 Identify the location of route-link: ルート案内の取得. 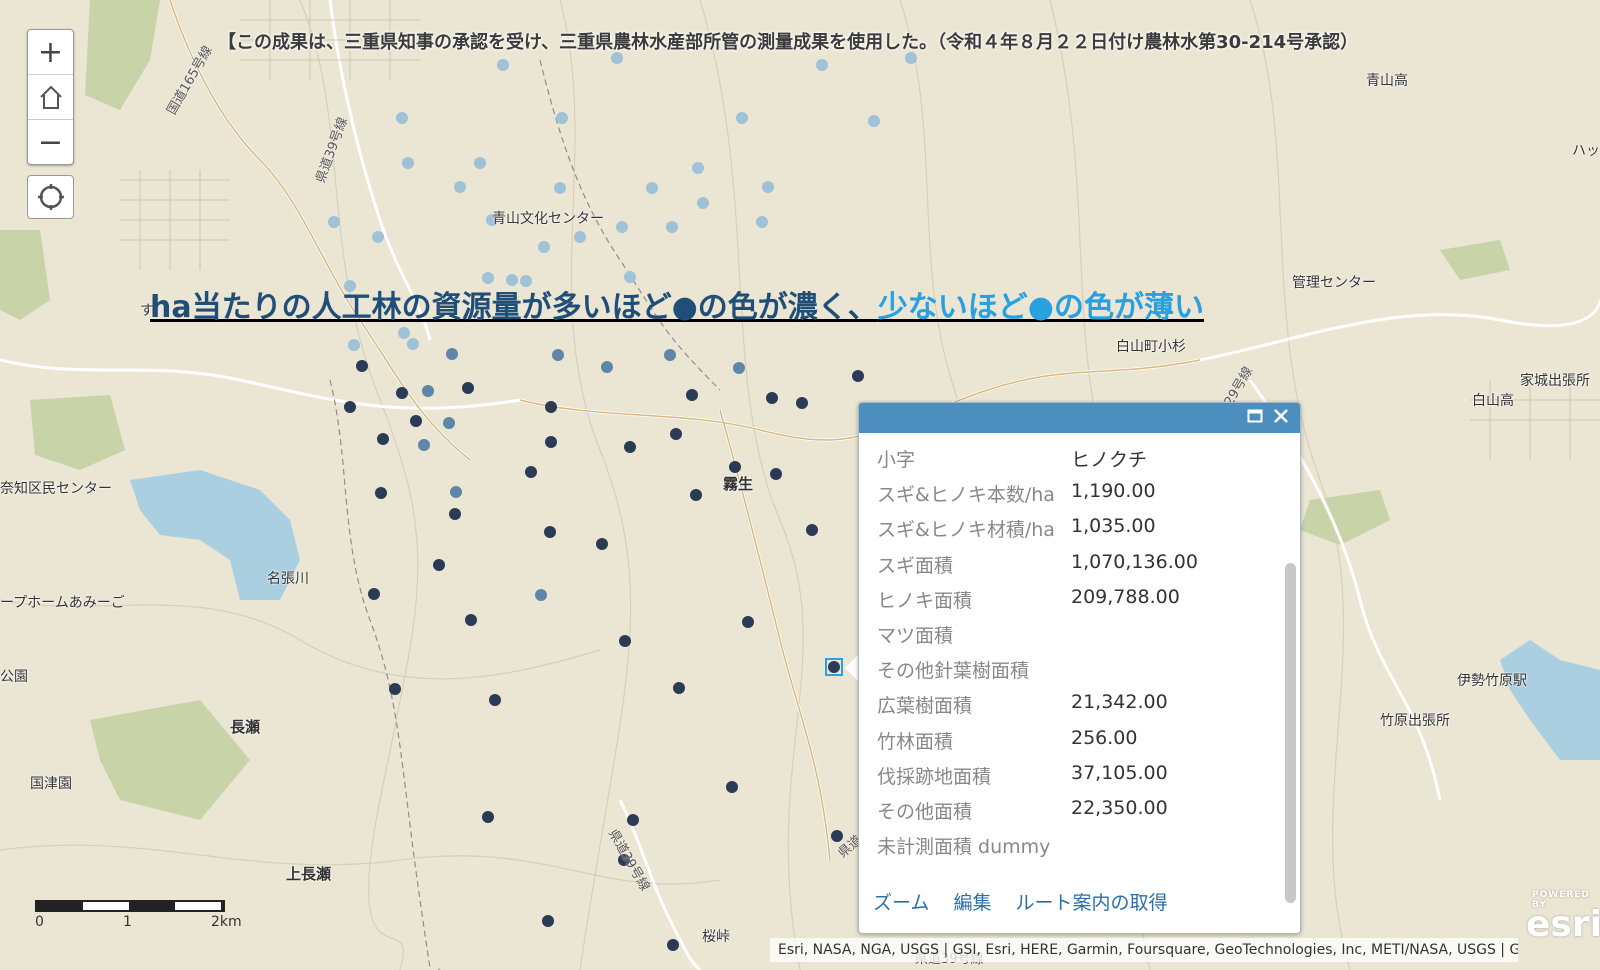
(1092, 903).